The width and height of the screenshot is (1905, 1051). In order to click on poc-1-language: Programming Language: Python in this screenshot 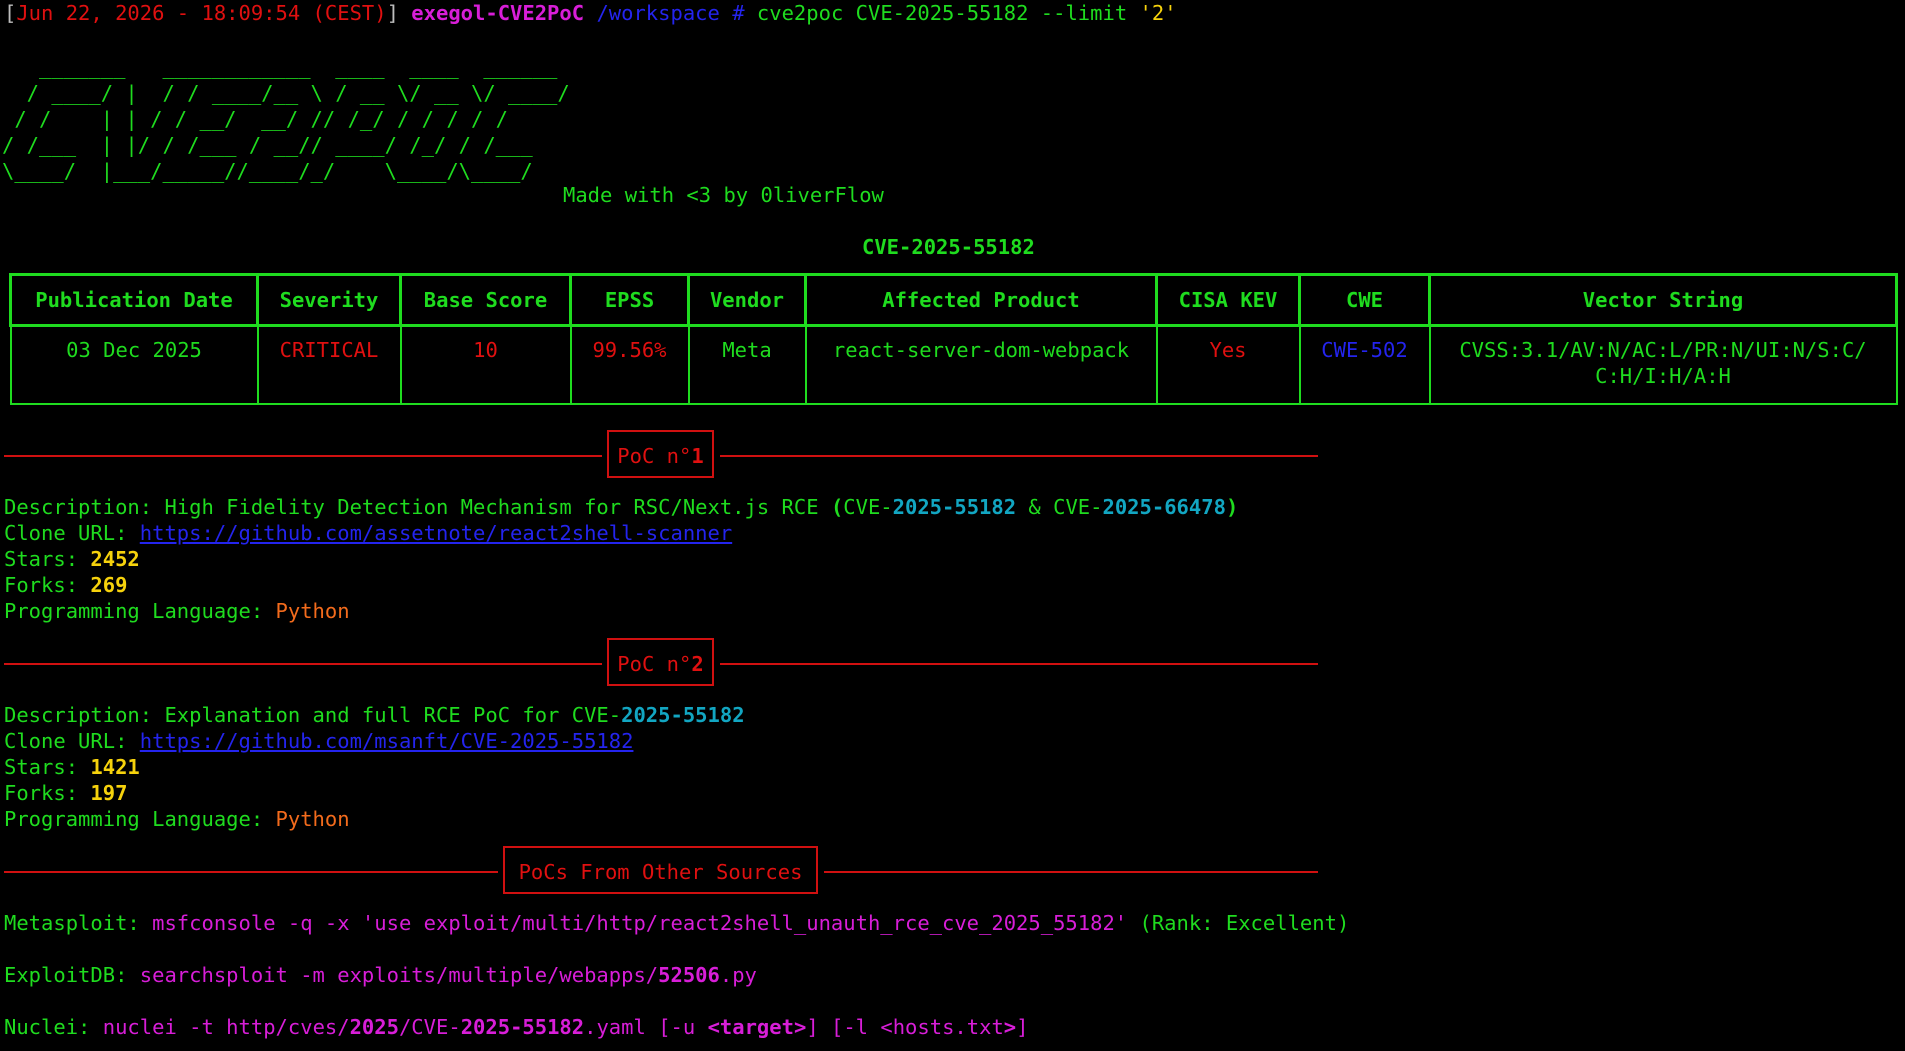, I will do `click(177, 611)`.